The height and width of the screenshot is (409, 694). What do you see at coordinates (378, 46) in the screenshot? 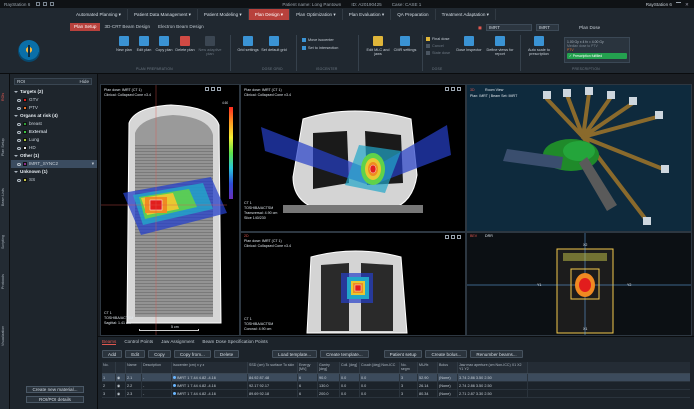
I see `edit-mlc-button: Edit MLC and jaws` at bounding box center [378, 46].